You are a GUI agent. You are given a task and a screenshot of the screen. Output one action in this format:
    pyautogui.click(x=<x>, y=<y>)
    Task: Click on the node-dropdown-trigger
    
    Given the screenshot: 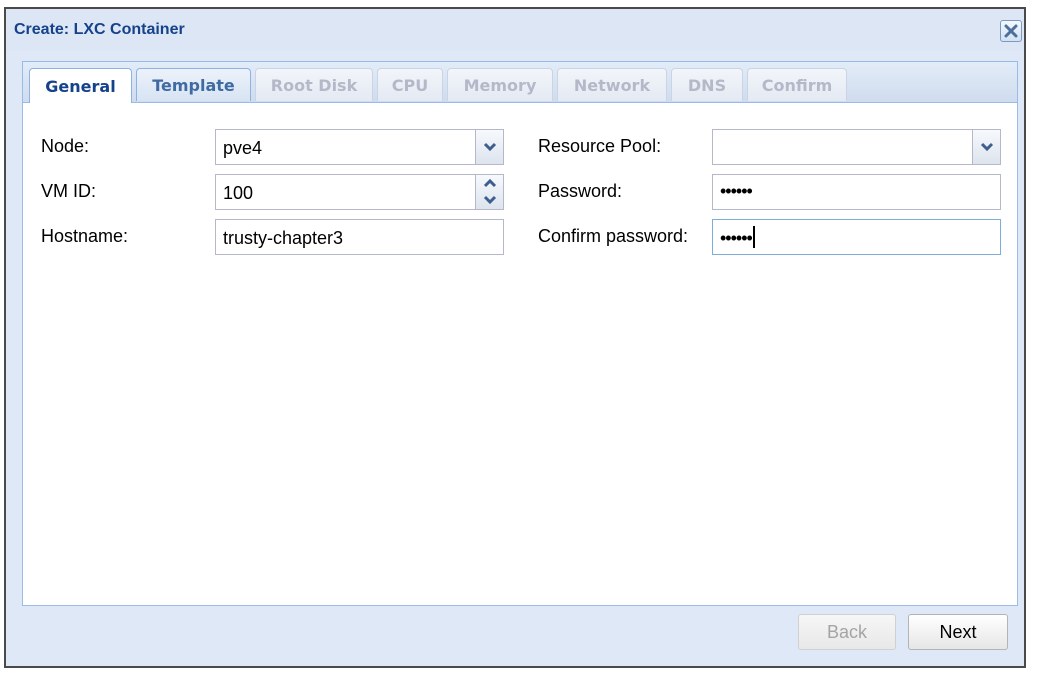 What is the action you would take?
    pyautogui.click(x=489, y=147)
    